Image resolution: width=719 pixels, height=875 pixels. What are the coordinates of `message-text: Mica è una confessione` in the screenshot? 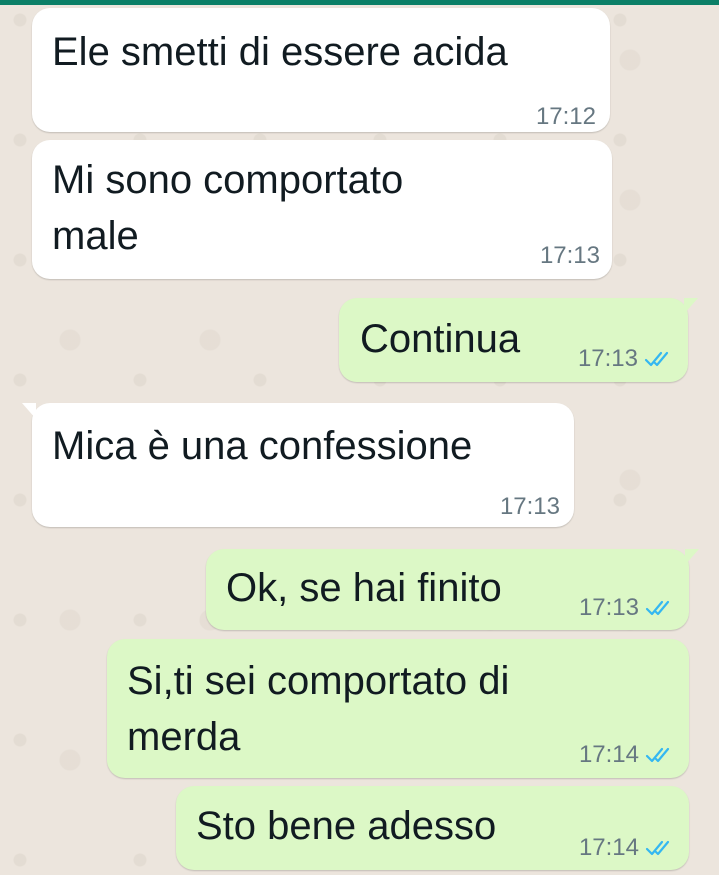 It's located at (262, 446).